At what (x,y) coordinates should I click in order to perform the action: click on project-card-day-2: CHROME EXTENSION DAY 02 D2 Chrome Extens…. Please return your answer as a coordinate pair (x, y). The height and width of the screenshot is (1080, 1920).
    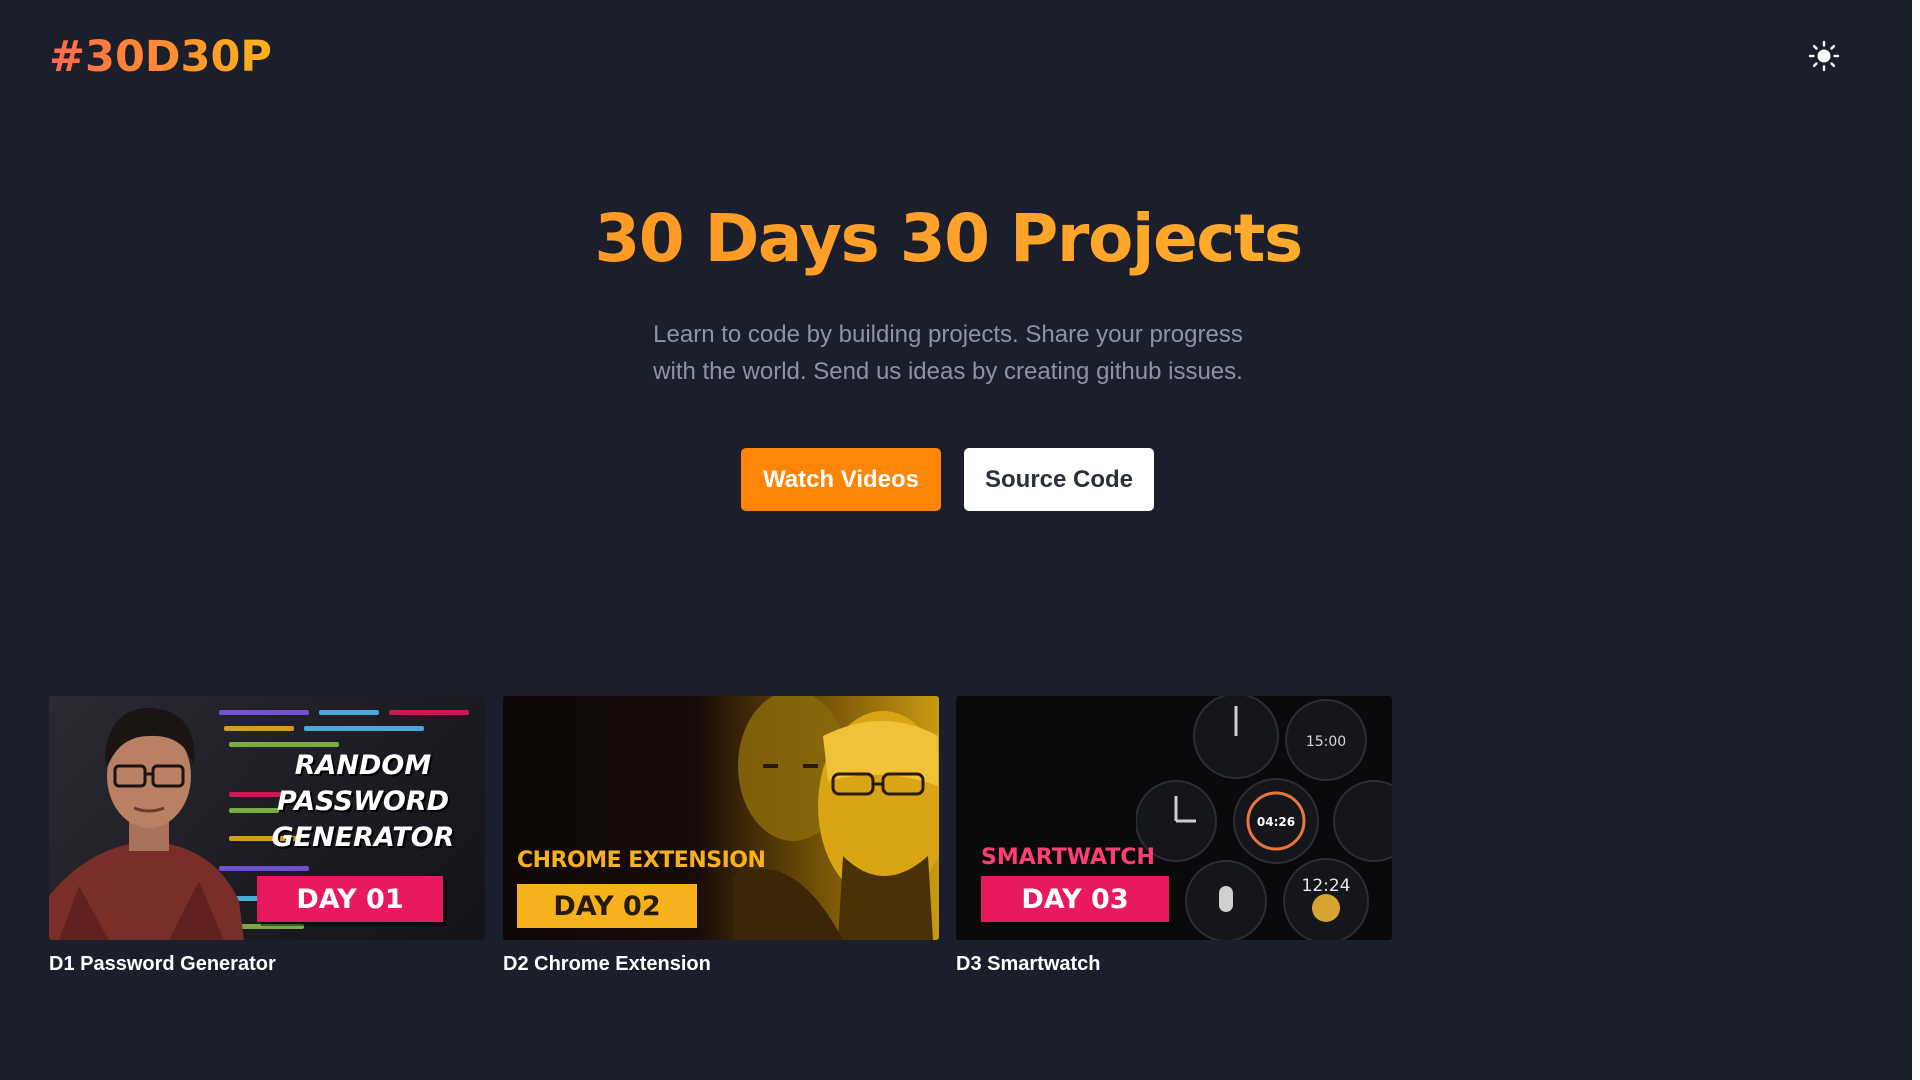
    Looking at the image, I should click on (721, 836).